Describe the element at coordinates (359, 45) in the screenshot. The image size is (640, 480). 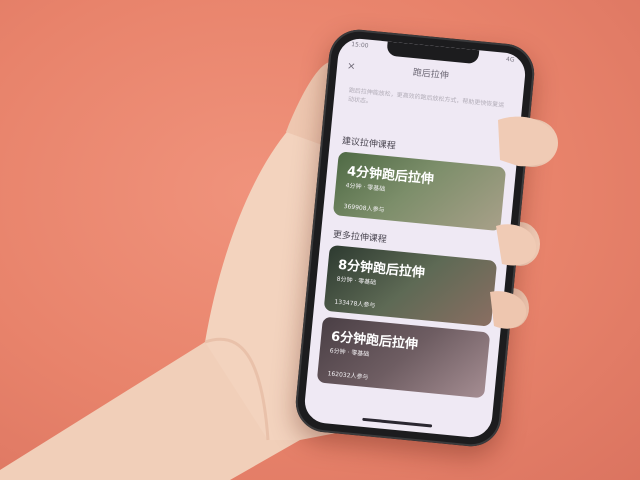
I see `status-time: 15:00` at that location.